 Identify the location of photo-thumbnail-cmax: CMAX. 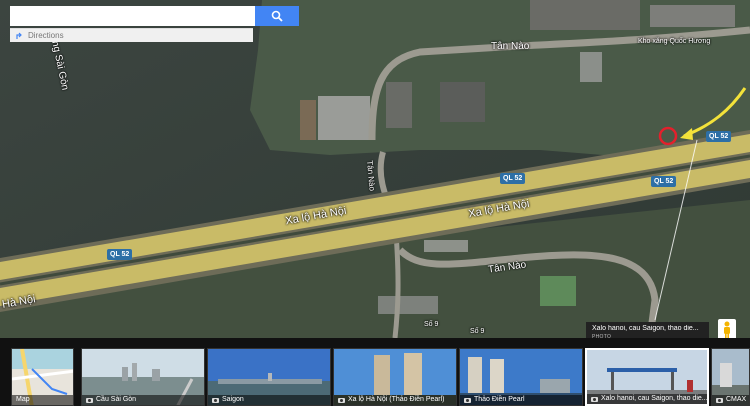
(730, 377).